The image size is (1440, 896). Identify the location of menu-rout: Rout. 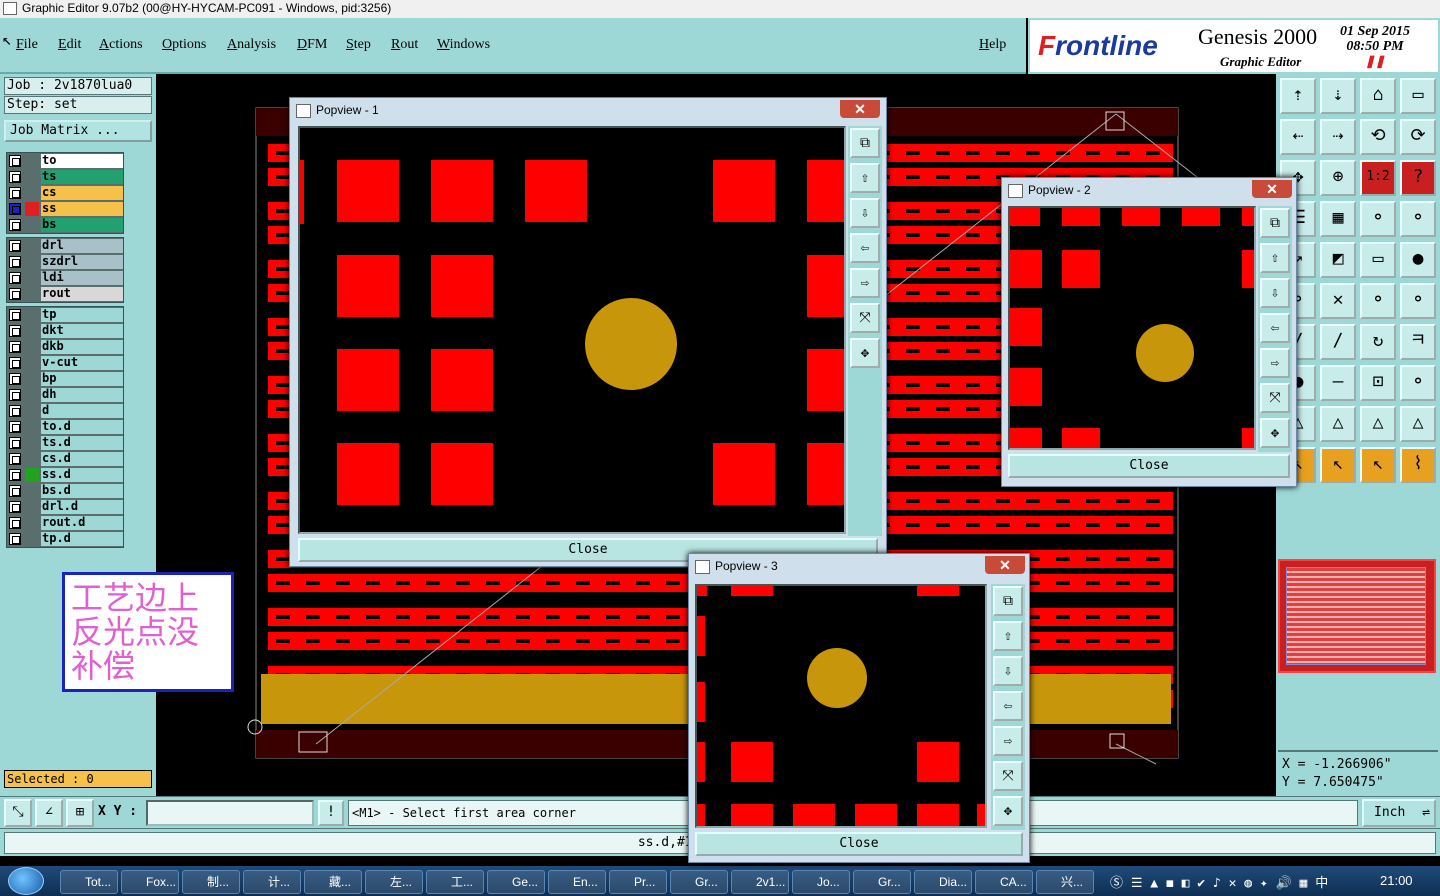
(404, 45).